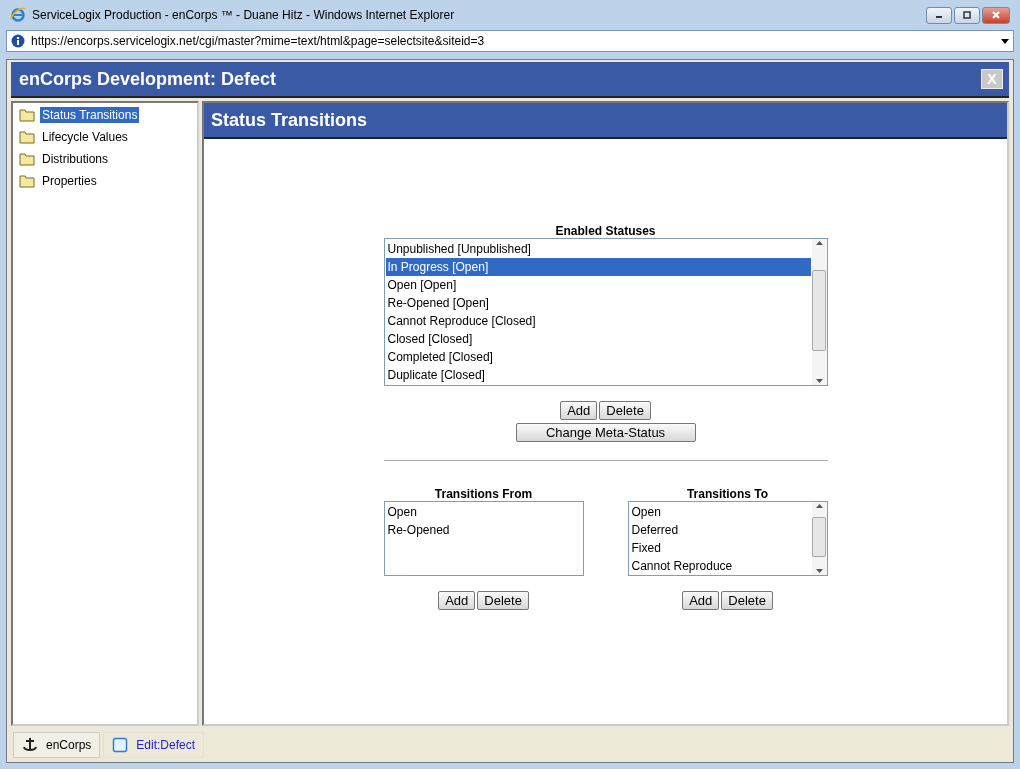 The image size is (1020, 769). What do you see at coordinates (720, 530) in the screenshot?
I see `list-item: Deferred` at bounding box center [720, 530].